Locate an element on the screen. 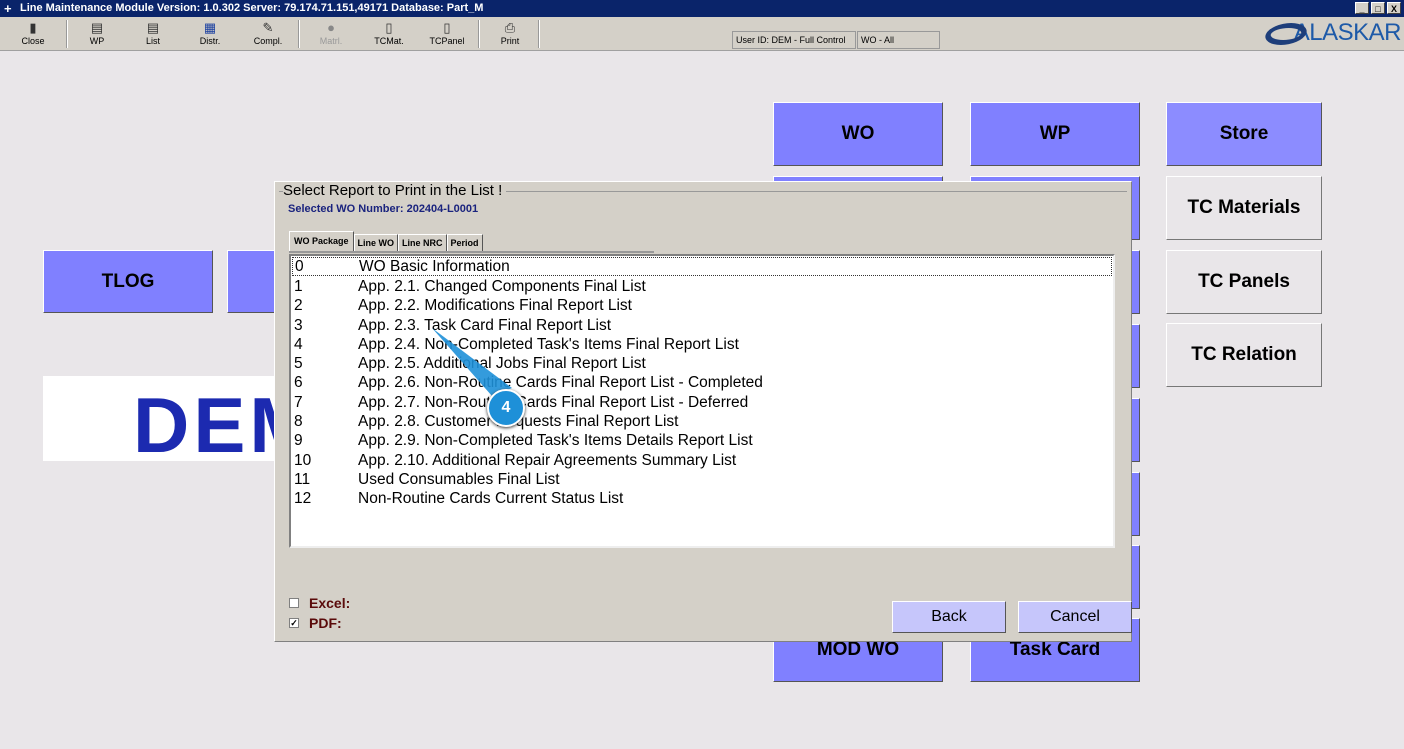 This screenshot has height=749, width=1404. step-marker: 4 is located at coordinates (506, 408).